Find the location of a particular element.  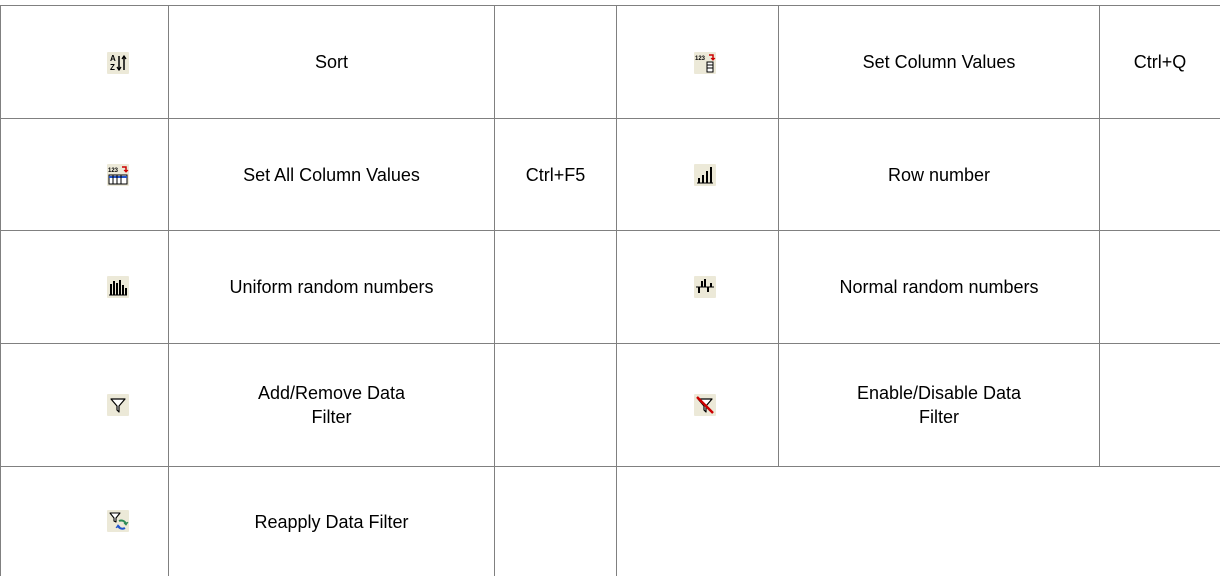

reapply-data-filter-icon is located at coordinates (118, 521).